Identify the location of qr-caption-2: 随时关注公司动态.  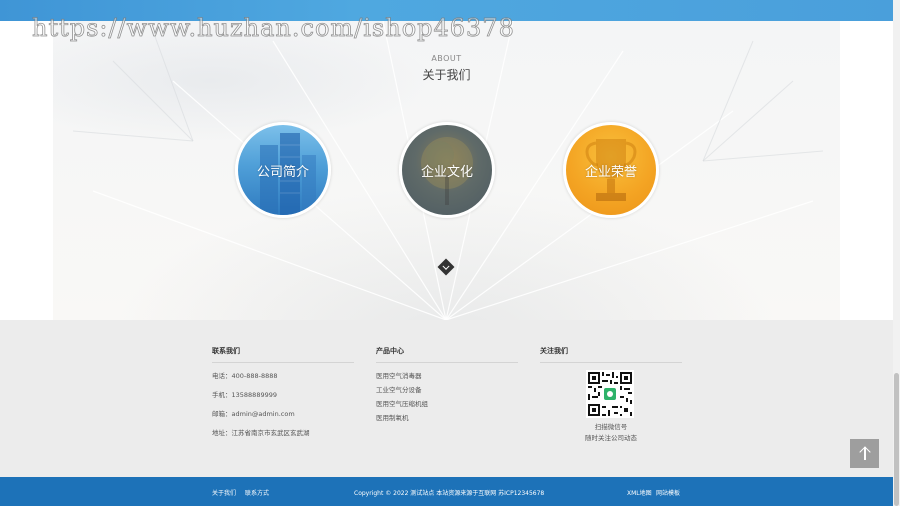
(611, 438).